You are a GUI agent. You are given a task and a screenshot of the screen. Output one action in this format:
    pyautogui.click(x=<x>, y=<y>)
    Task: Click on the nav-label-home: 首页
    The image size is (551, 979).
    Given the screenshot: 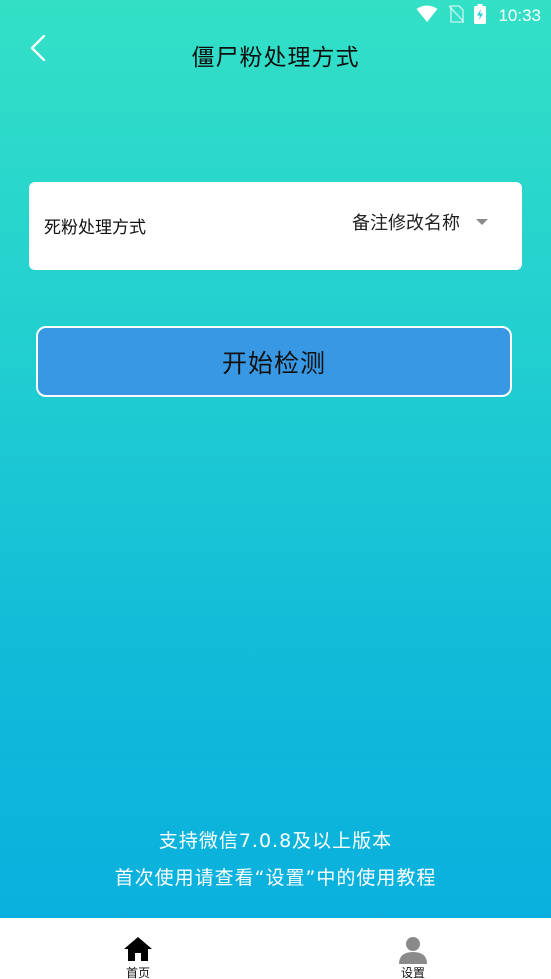 What is the action you would take?
    pyautogui.click(x=137, y=972)
    